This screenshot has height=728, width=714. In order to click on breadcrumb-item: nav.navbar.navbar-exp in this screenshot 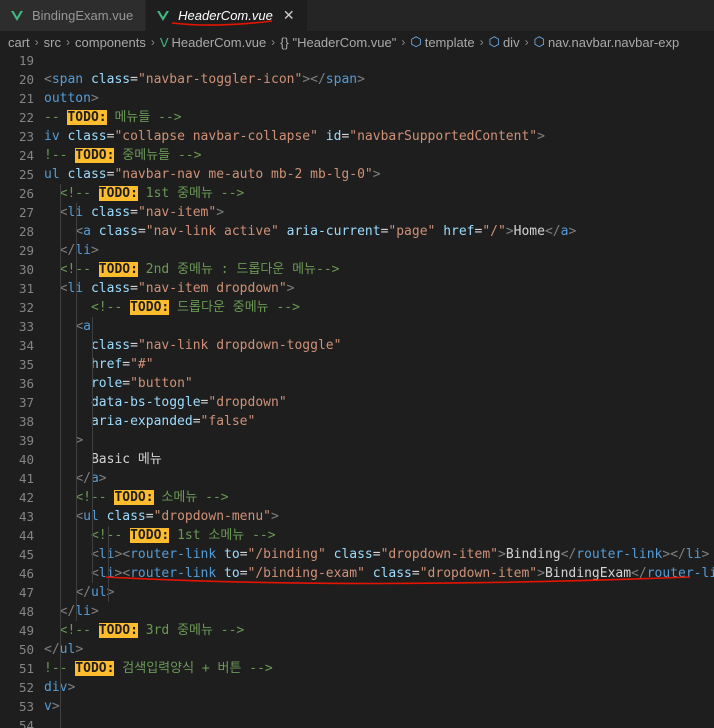, I will do `click(613, 42)`.